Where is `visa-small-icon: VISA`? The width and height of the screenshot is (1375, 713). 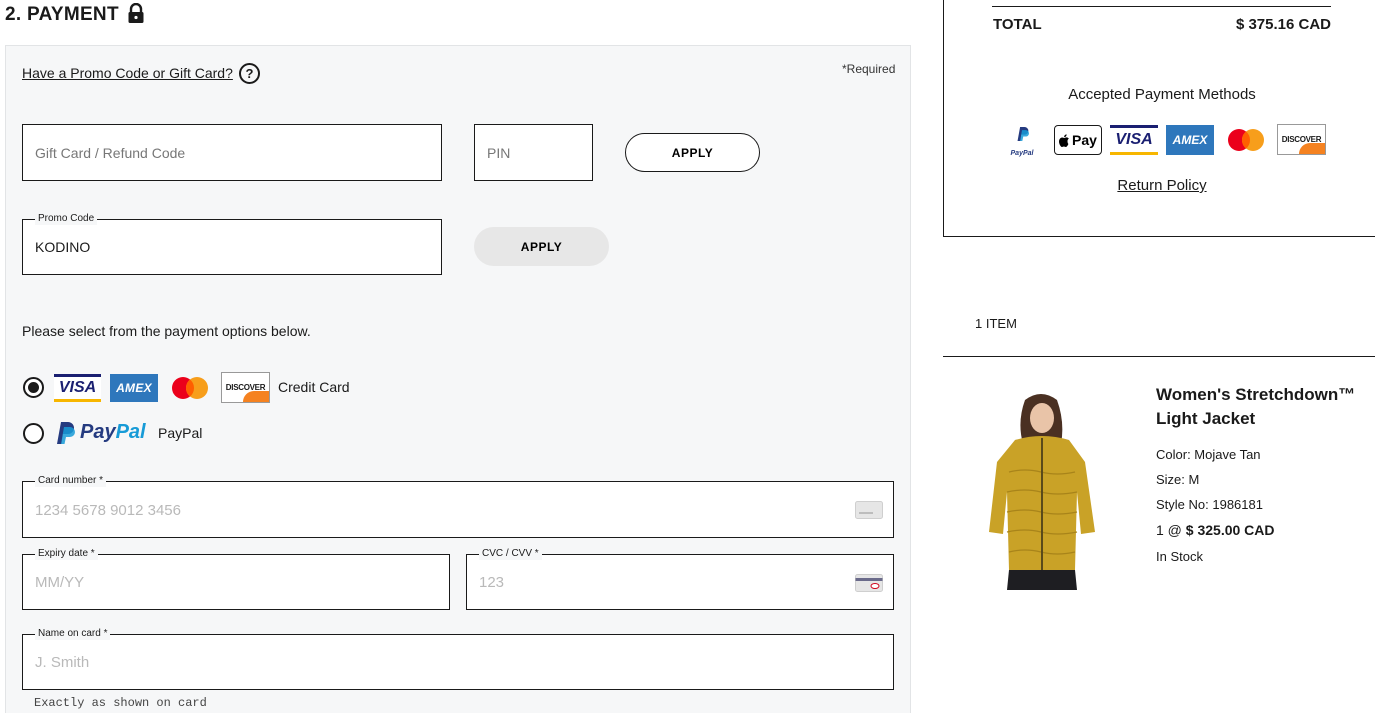
visa-small-icon: VISA is located at coordinates (1134, 140).